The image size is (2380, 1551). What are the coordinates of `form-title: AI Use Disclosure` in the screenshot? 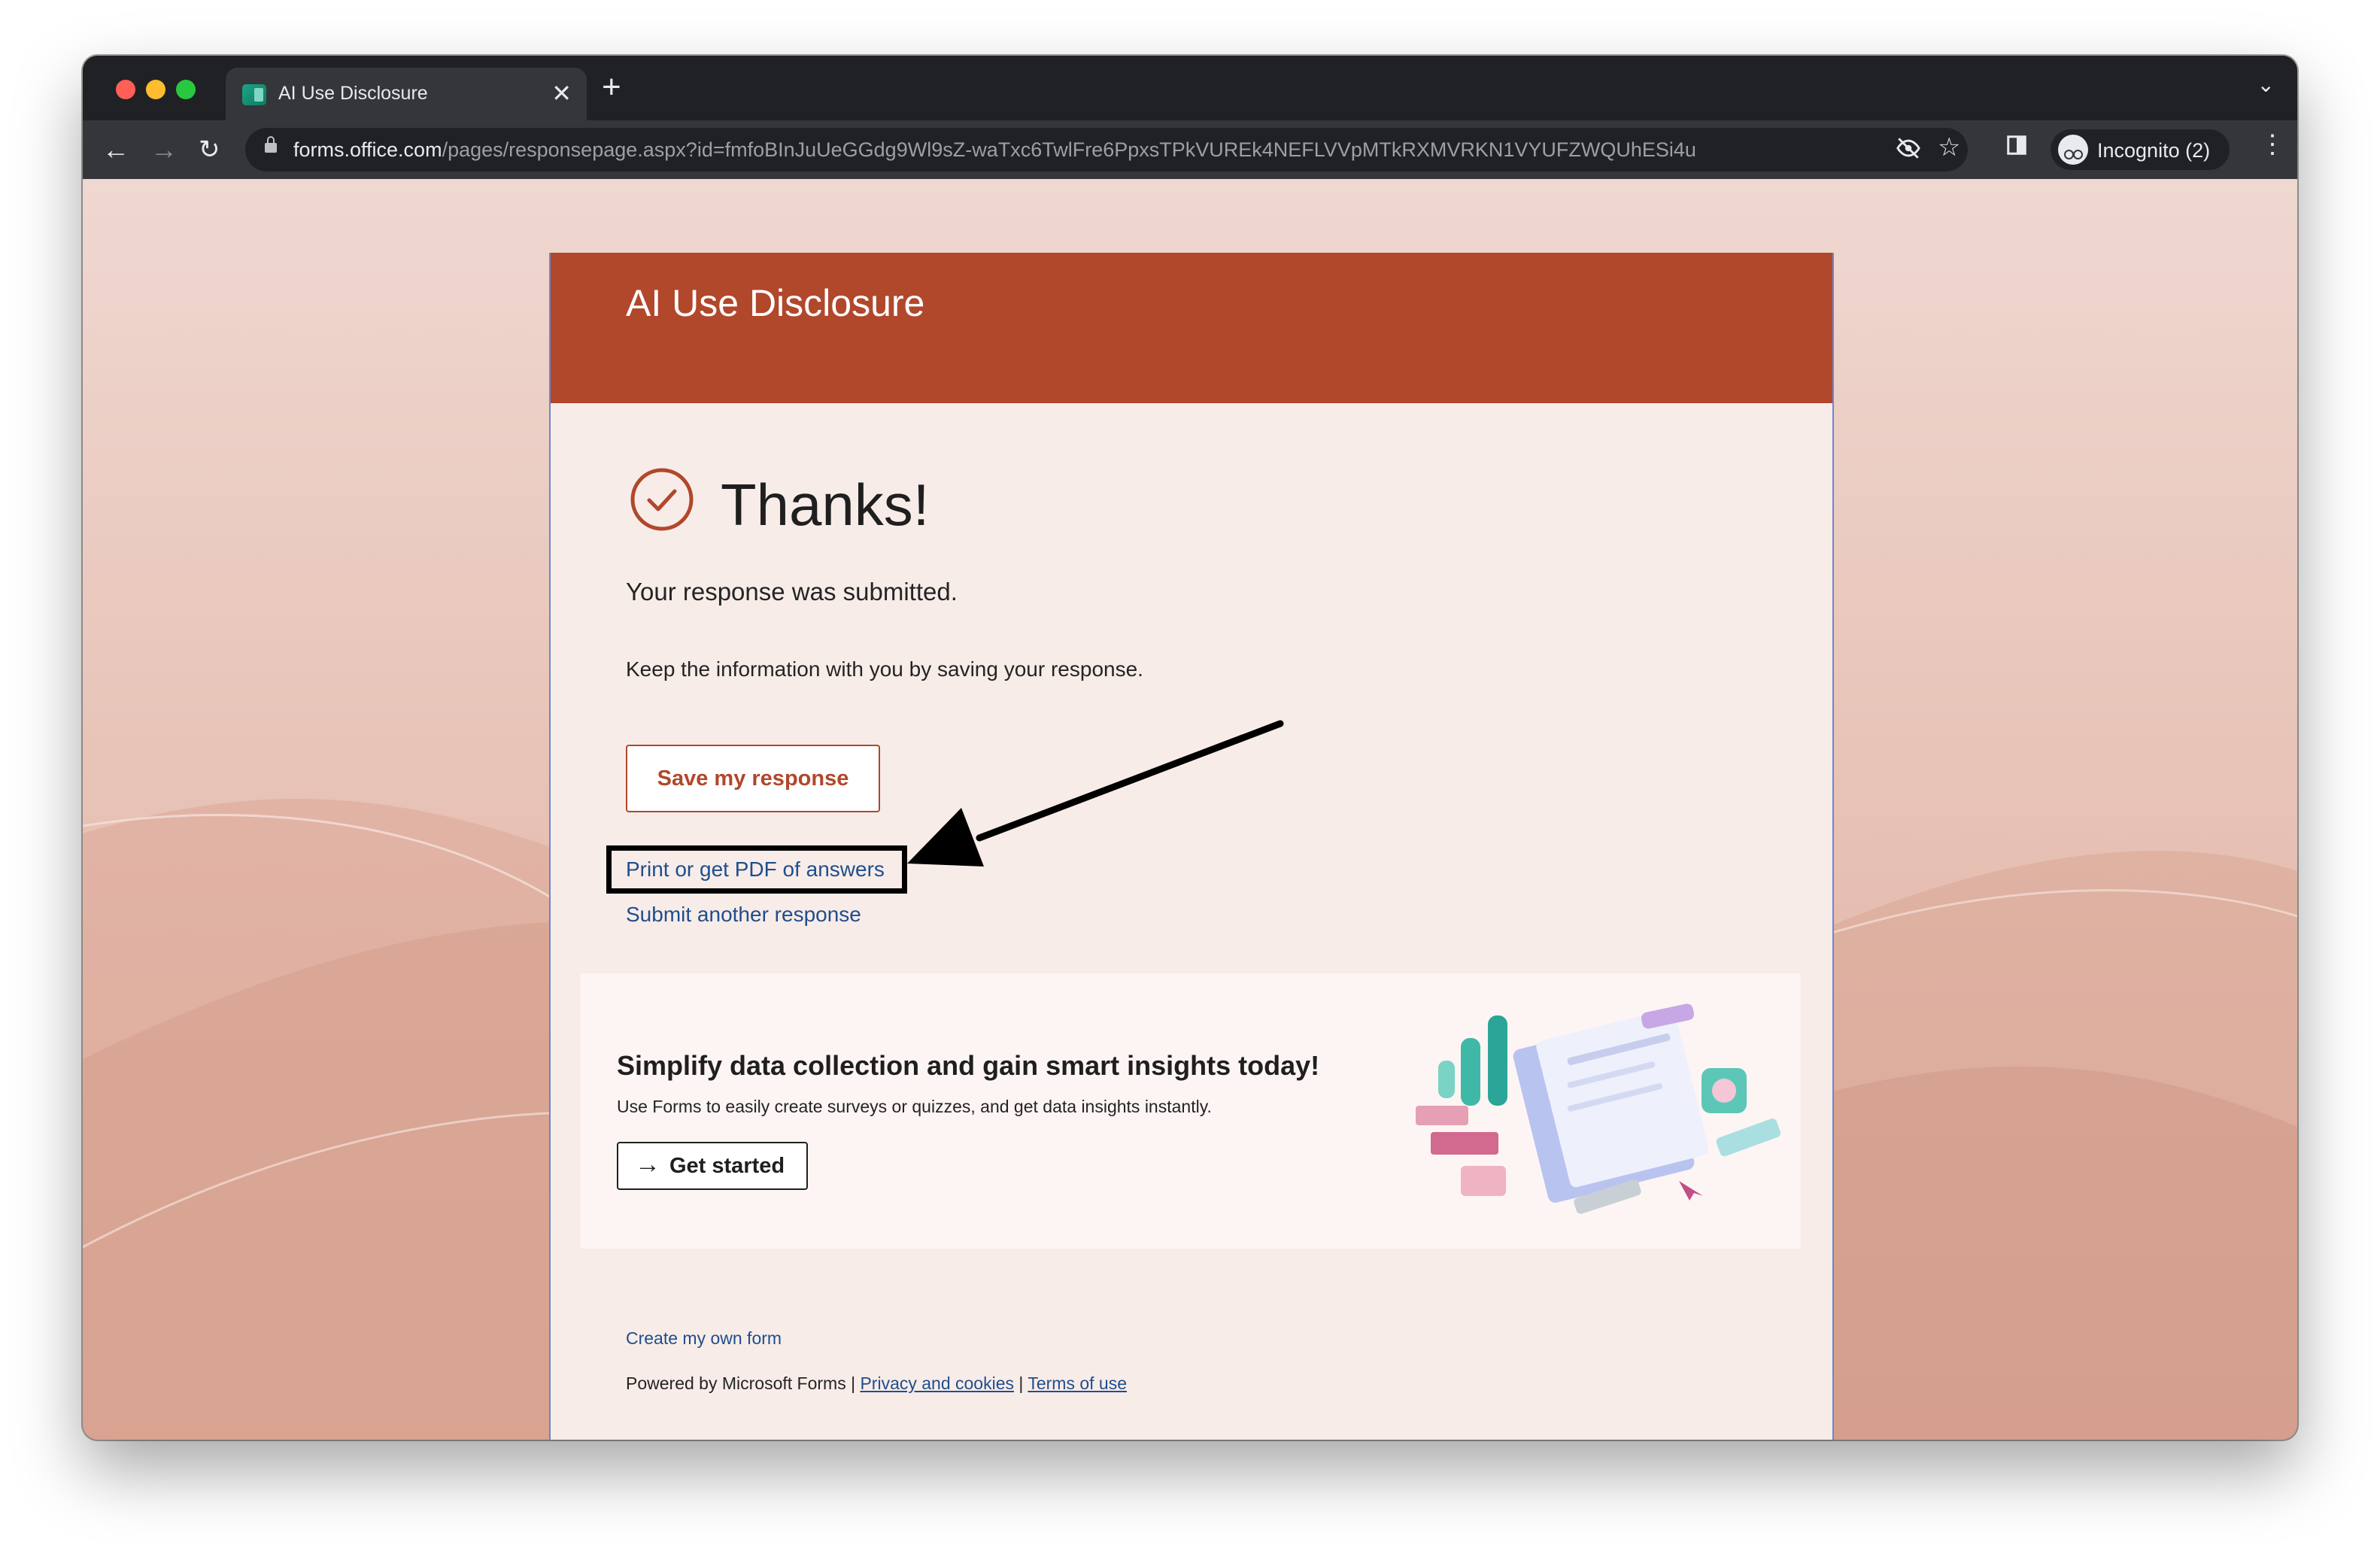 It's located at (775, 303).